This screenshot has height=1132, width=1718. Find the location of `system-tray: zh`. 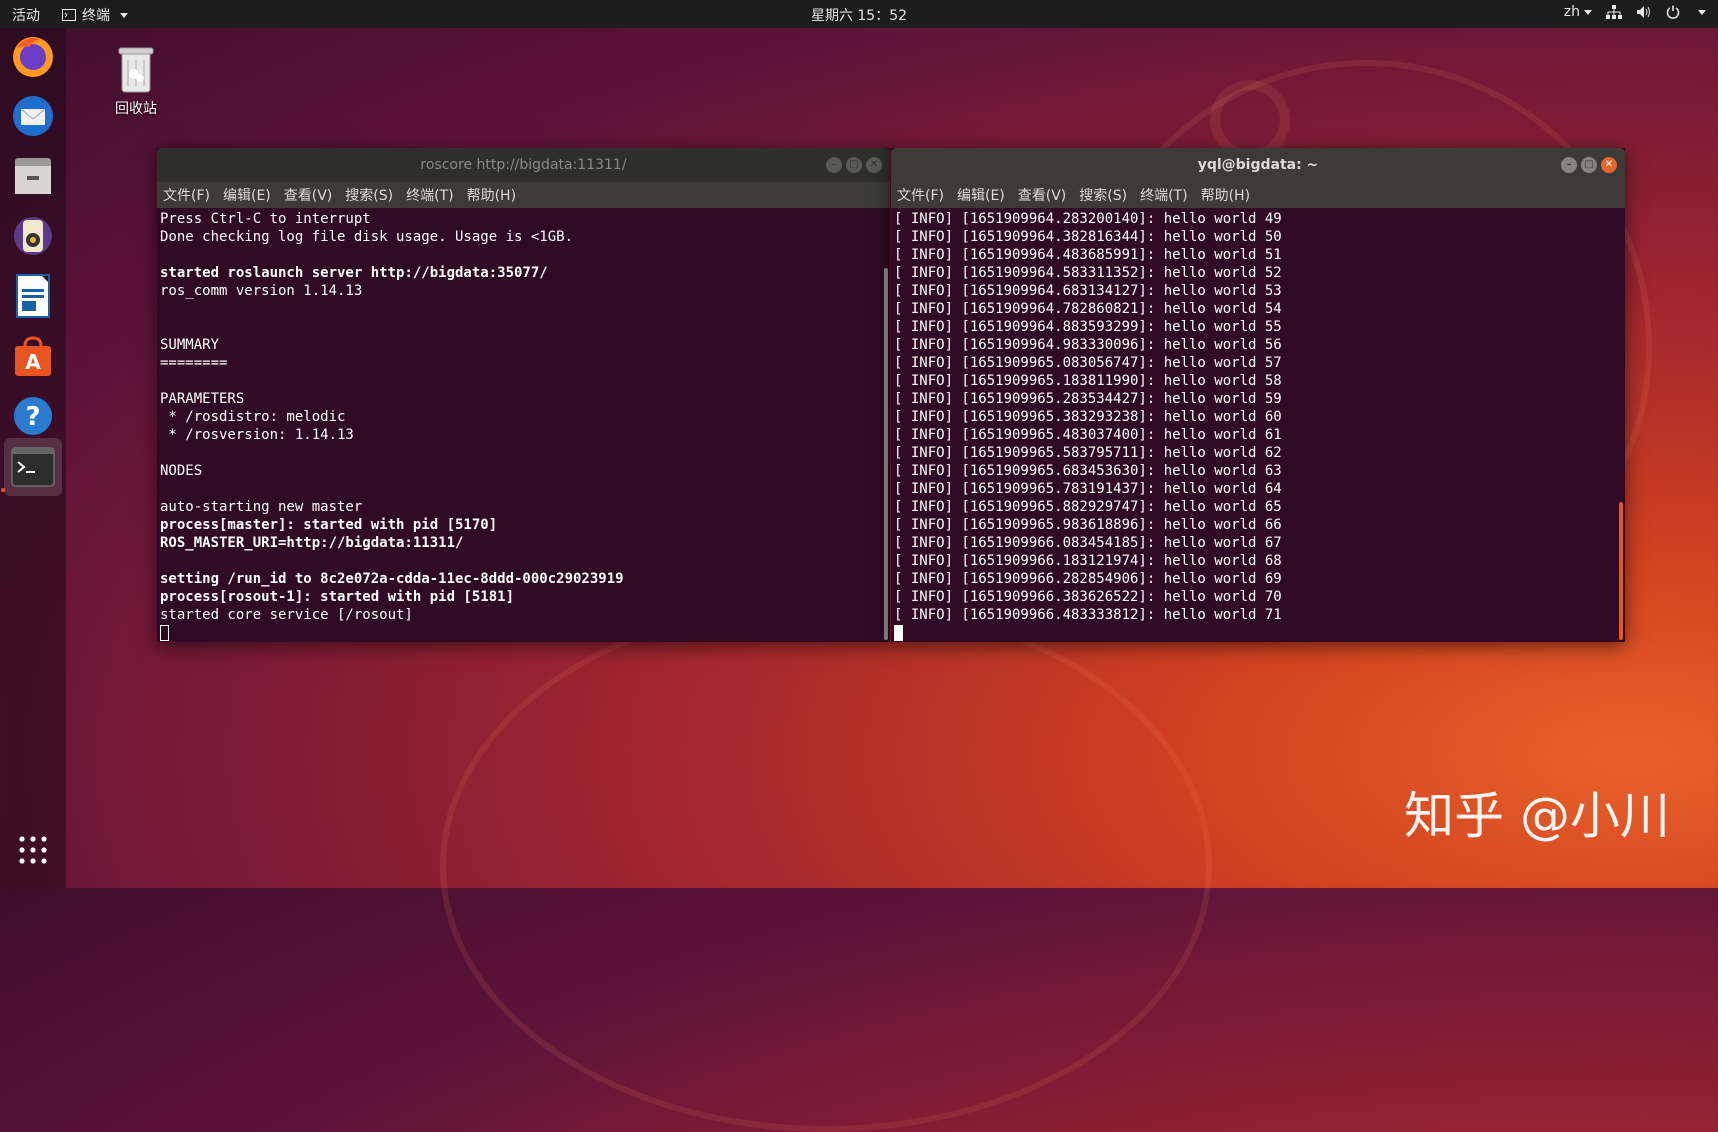

system-tray: zh is located at coordinates (1635, 12).